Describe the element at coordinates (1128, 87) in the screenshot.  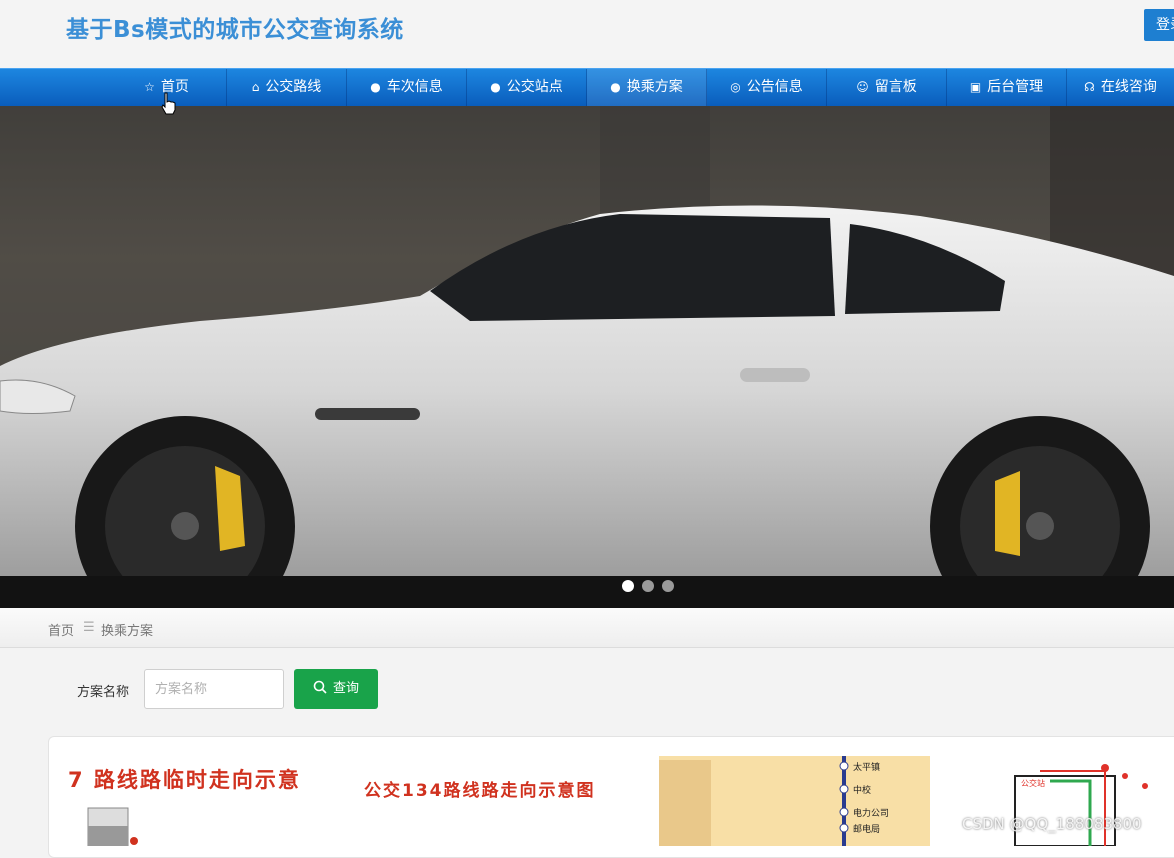
I see `nav-item-label: 在线咨询` at that location.